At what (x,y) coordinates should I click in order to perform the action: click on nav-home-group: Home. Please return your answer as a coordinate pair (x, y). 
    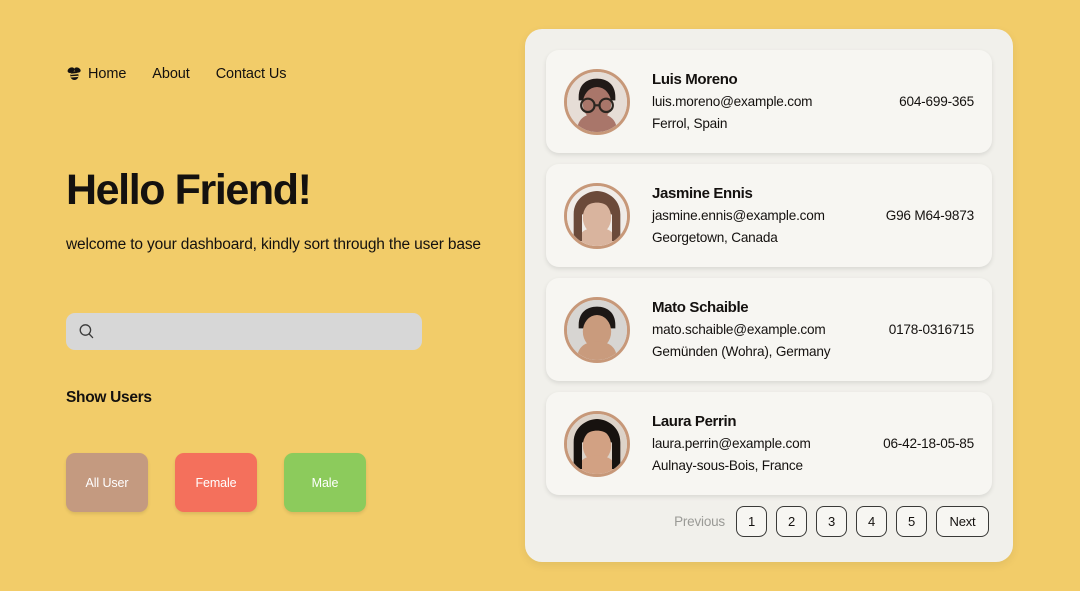
    Looking at the image, I should click on (96, 74).